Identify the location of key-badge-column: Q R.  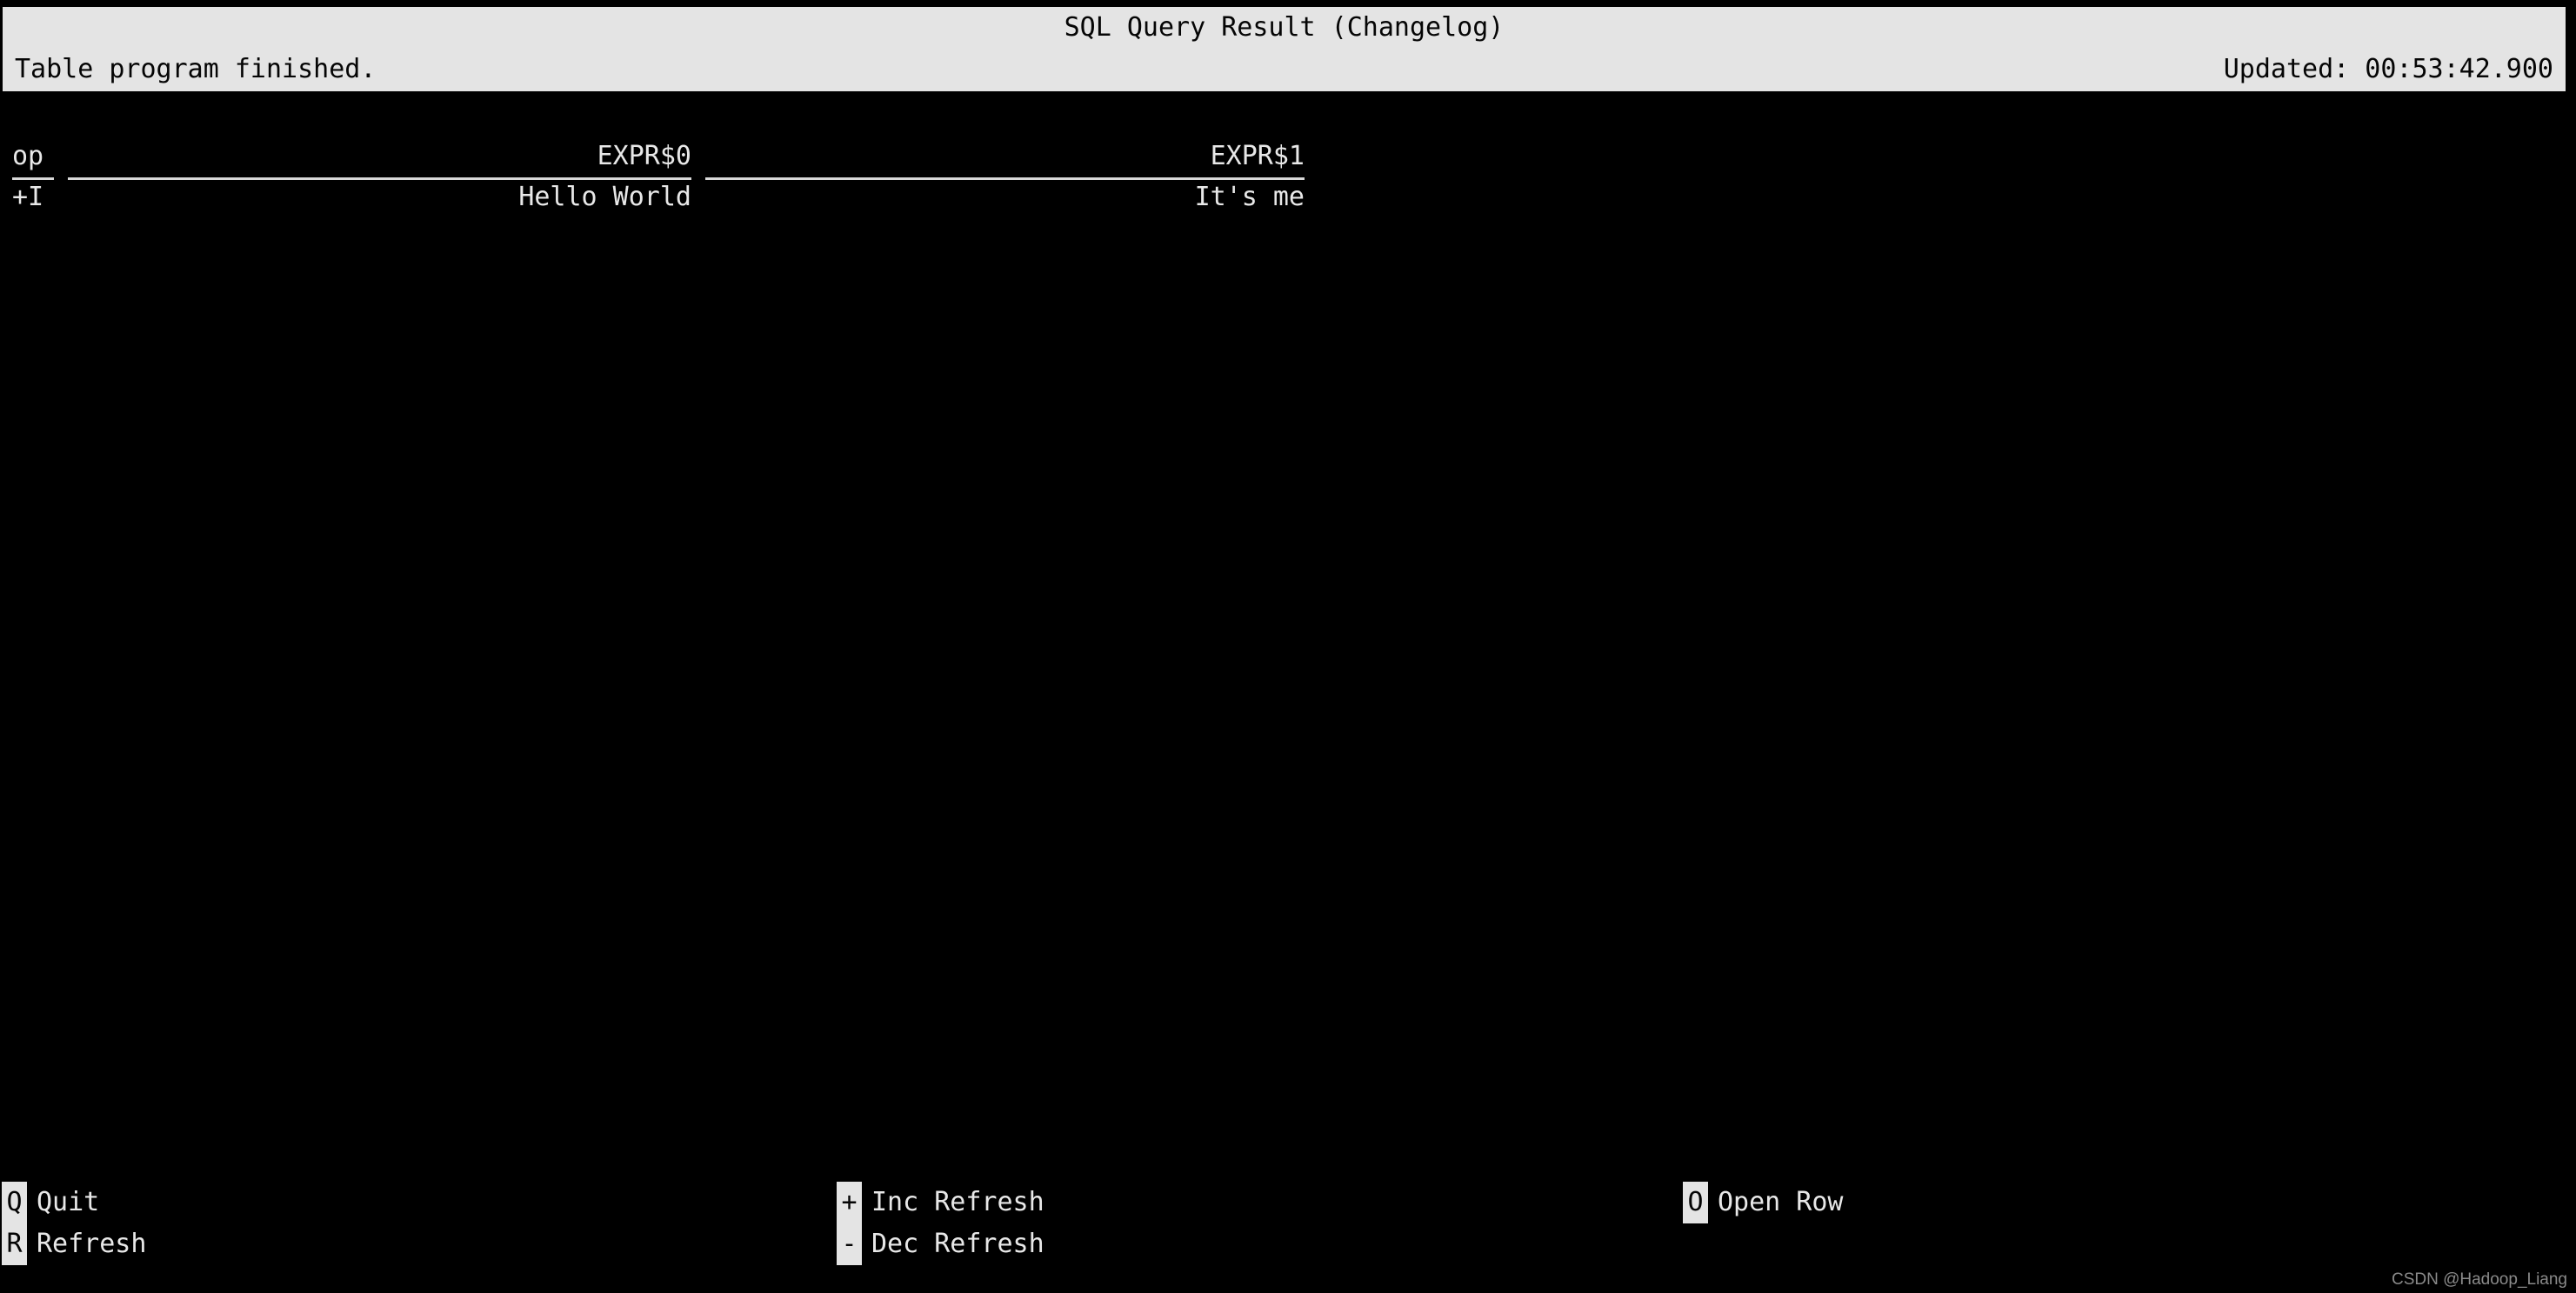
(15, 1223).